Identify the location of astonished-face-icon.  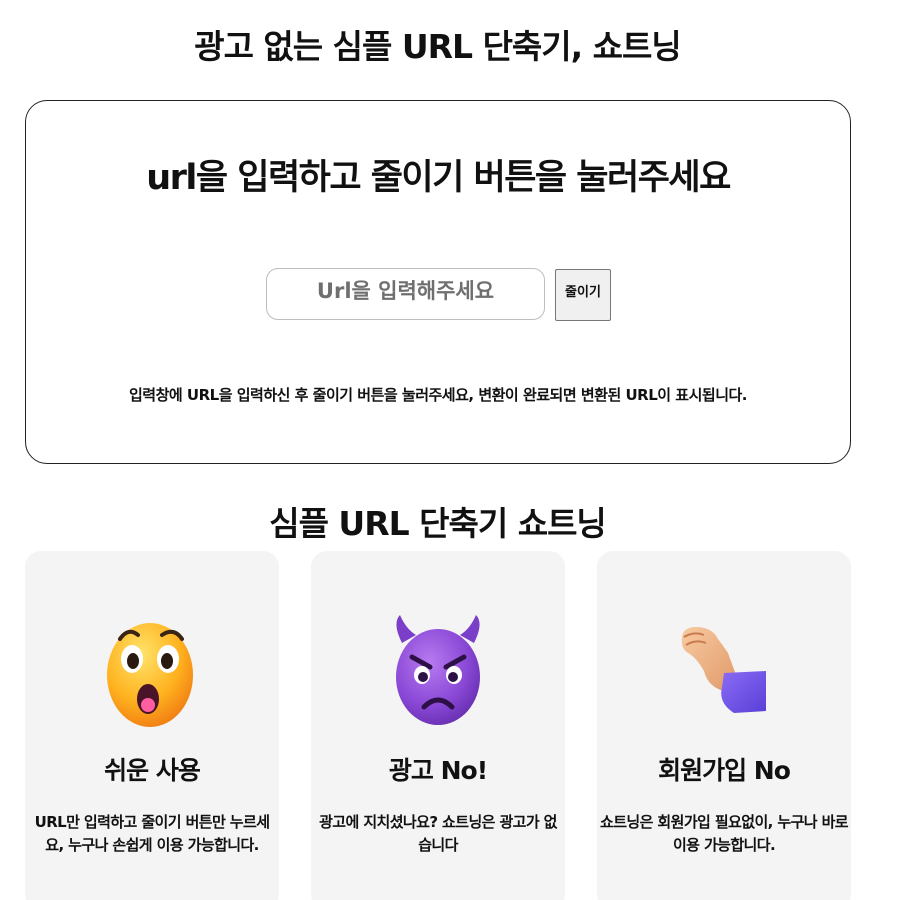
(150, 675).